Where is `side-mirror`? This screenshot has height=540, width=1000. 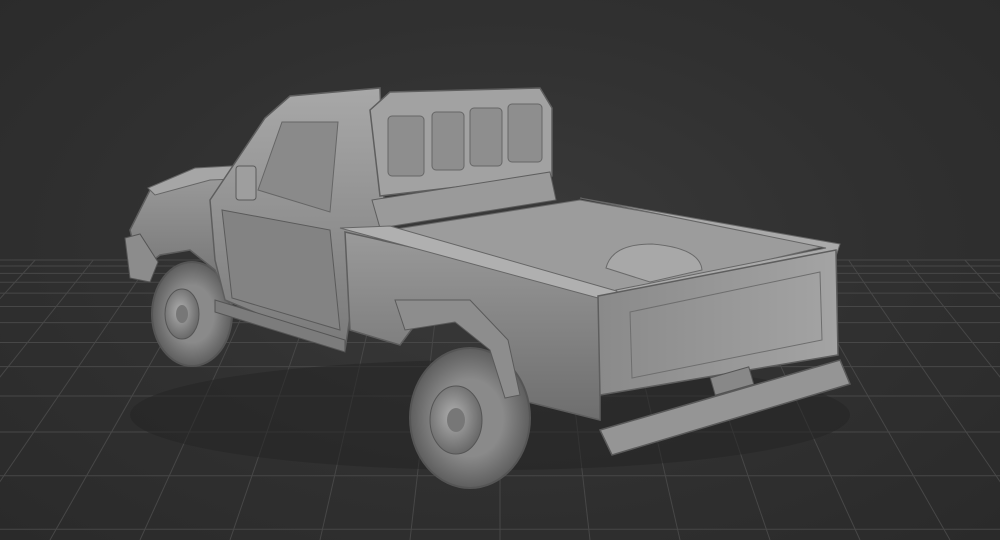 side-mirror is located at coordinates (246, 183).